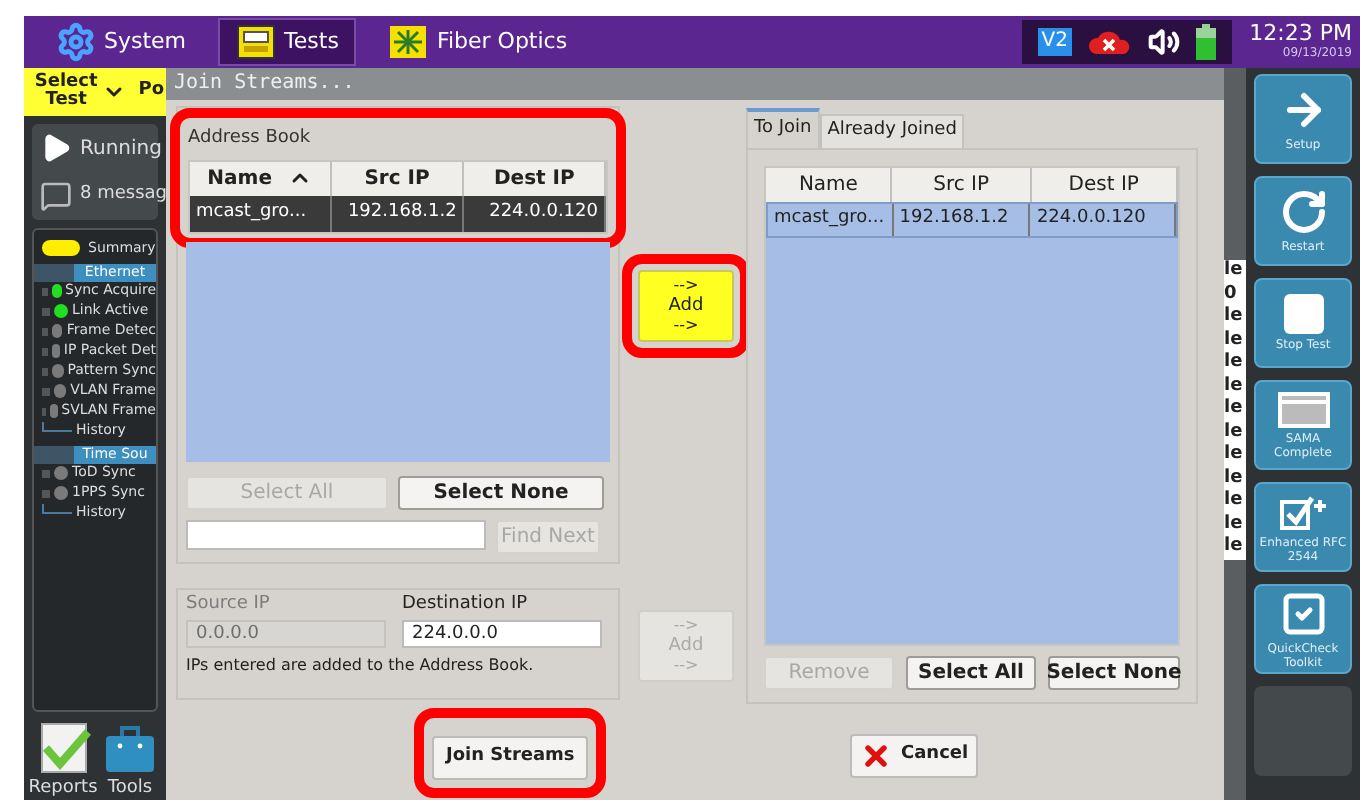 This screenshot has height=800, width=1360. I want to click on select-all-button: Select All, so click(971, 673).